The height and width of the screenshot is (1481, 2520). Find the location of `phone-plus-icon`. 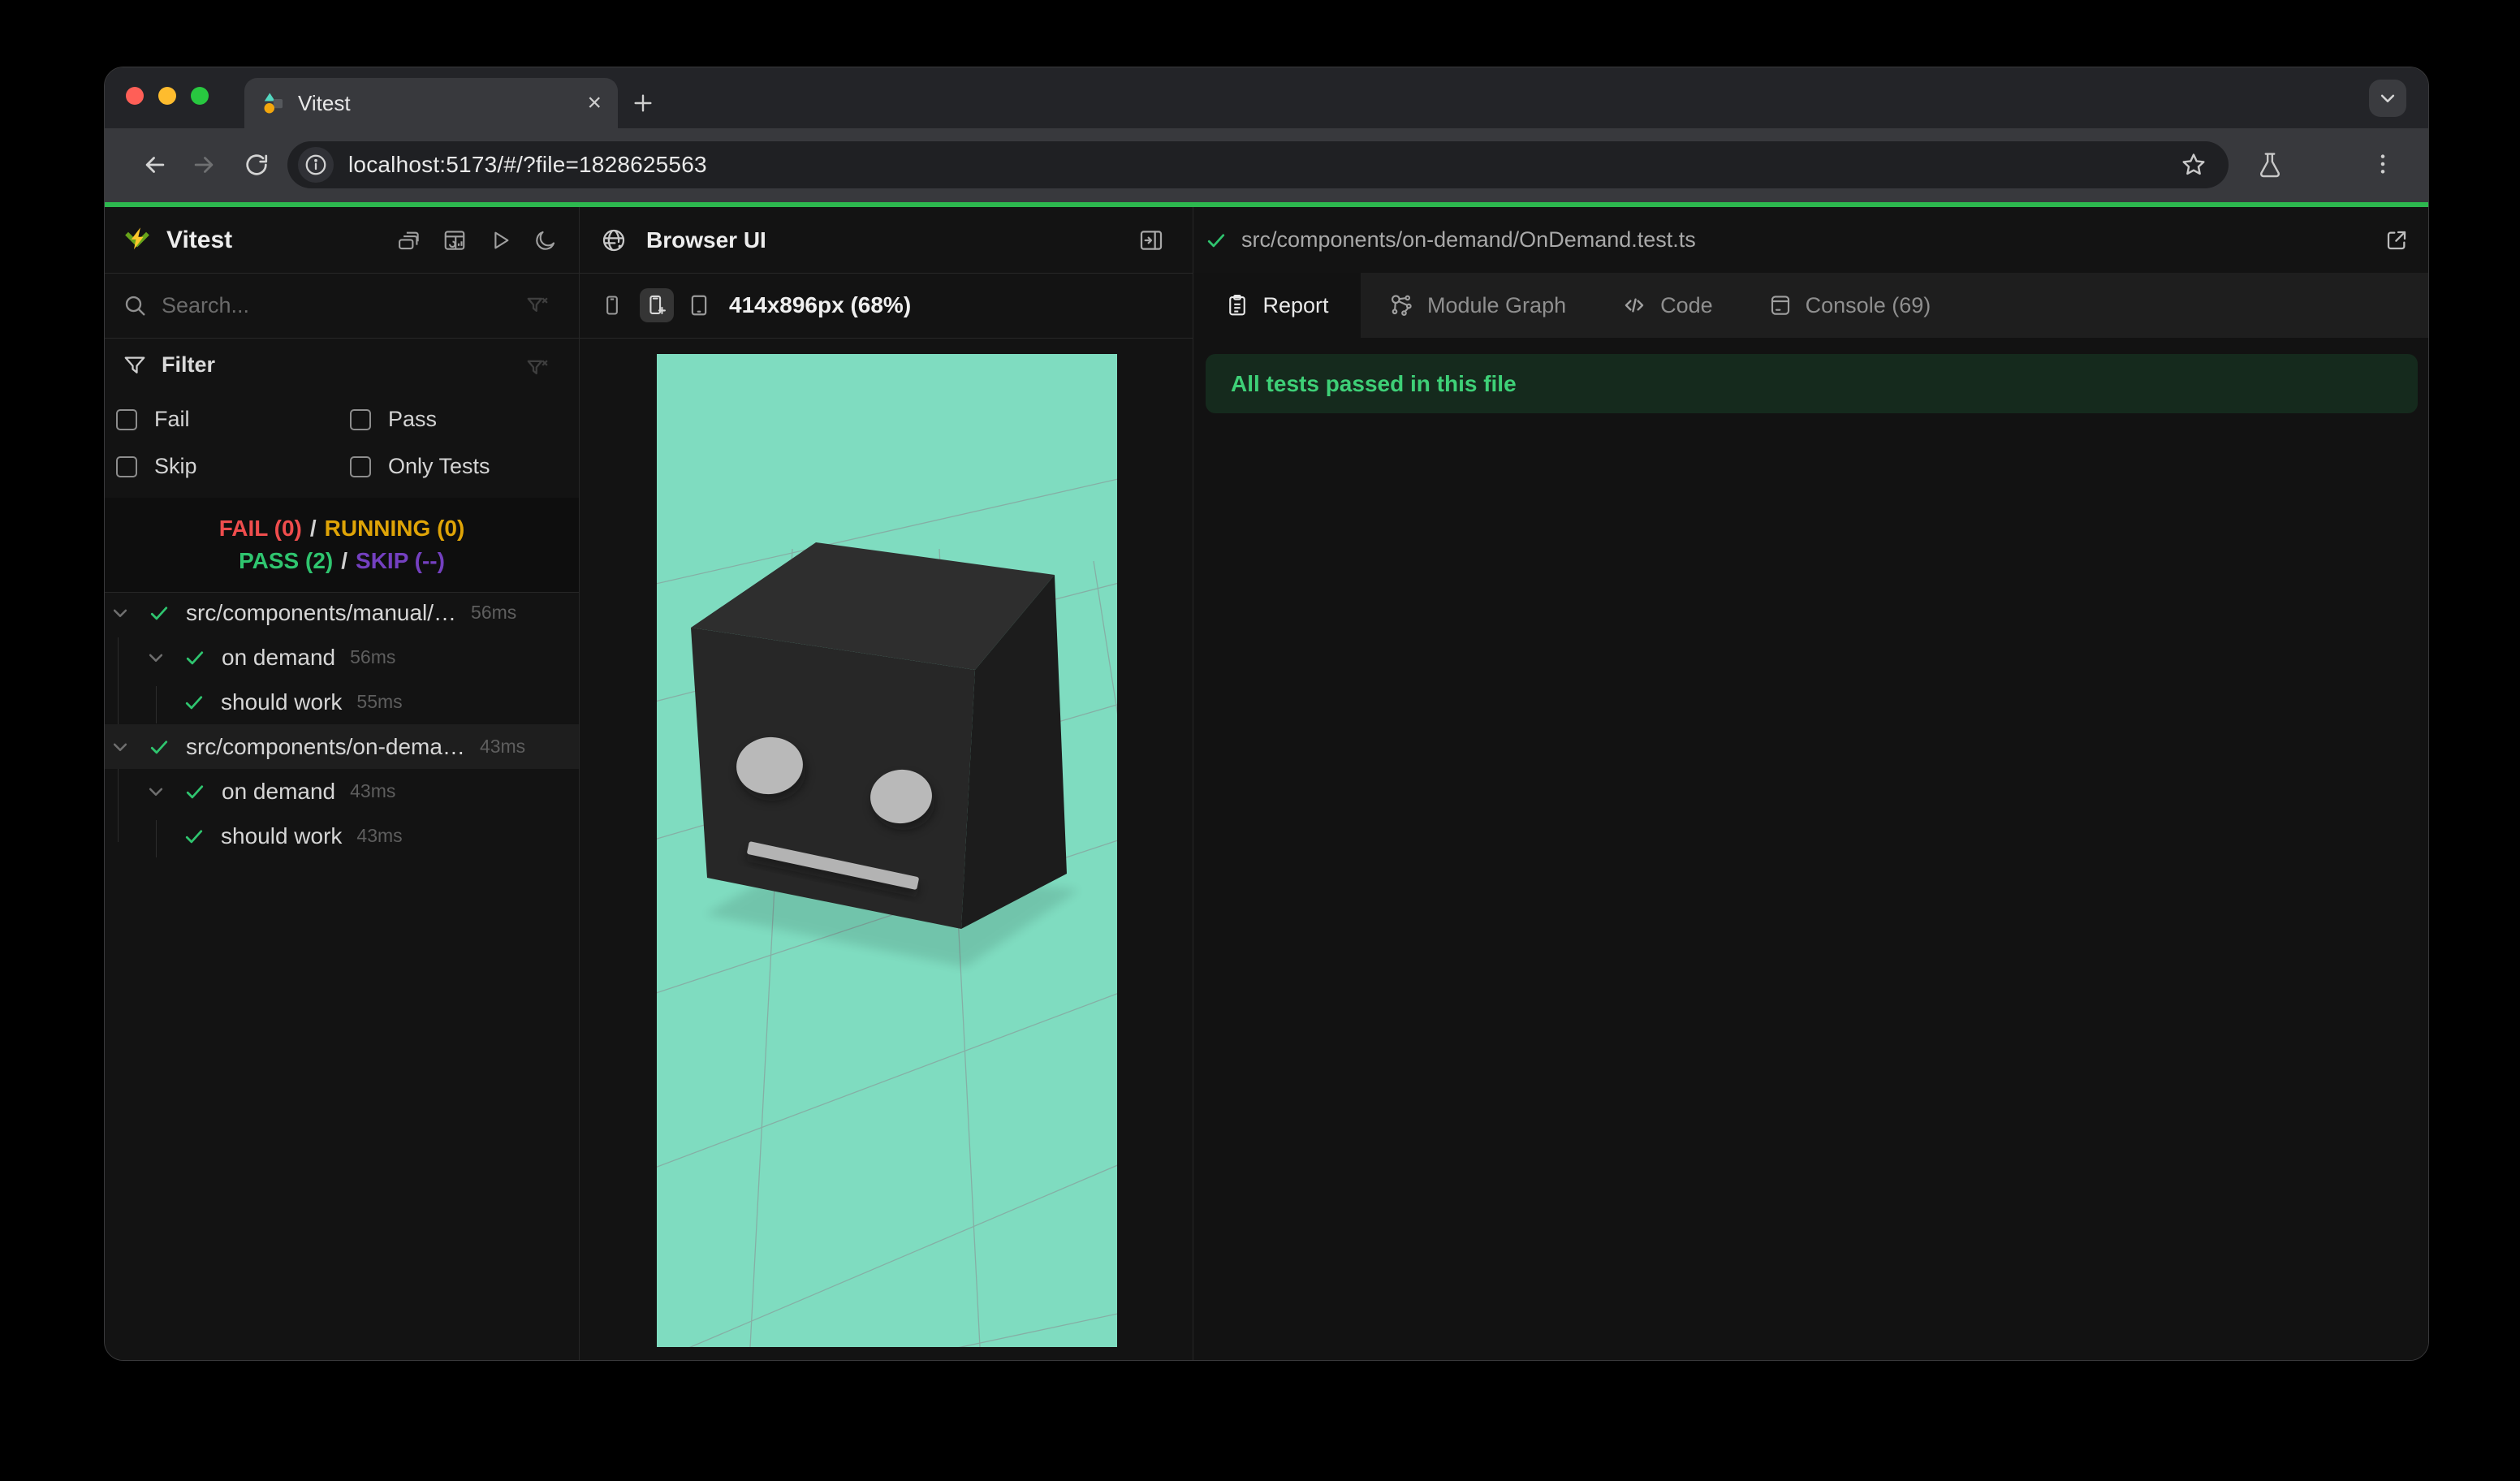

phone-plus-icon is located at coordinates (657, 305).